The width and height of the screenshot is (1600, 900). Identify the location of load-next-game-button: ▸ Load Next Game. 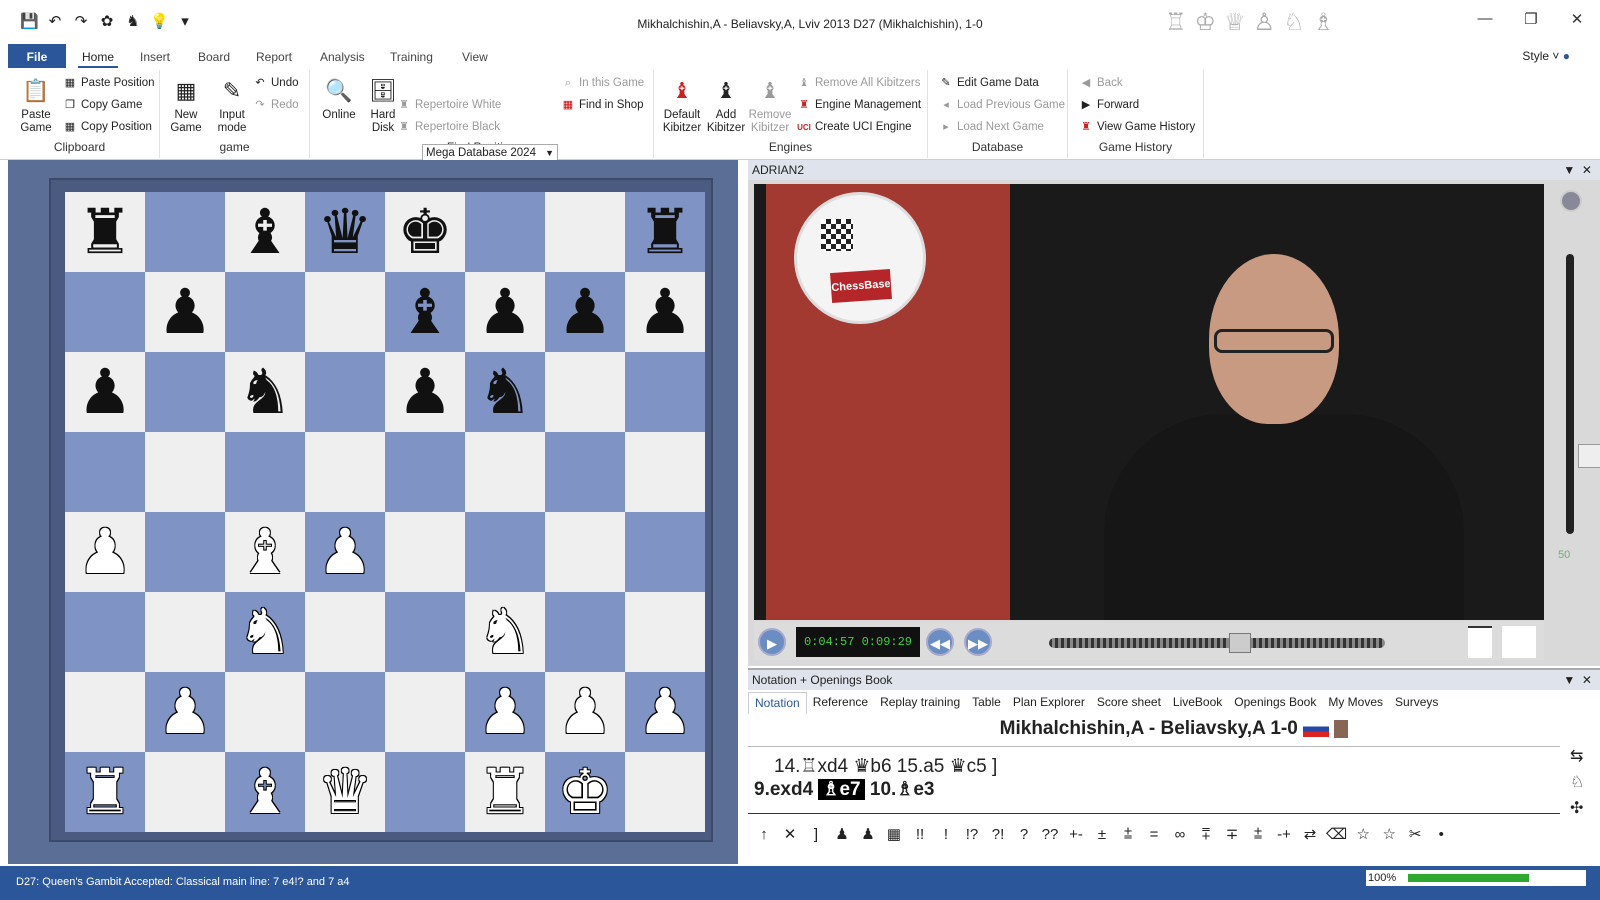
(991, 127).